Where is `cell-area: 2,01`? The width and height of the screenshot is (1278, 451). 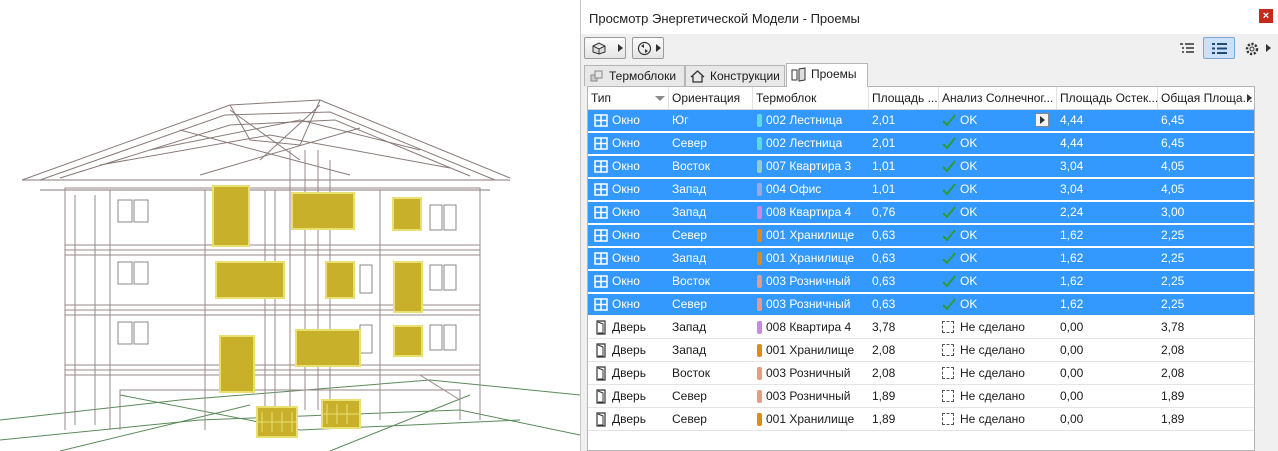 cell-area: 2,01 is located at coordinates (884, 120).